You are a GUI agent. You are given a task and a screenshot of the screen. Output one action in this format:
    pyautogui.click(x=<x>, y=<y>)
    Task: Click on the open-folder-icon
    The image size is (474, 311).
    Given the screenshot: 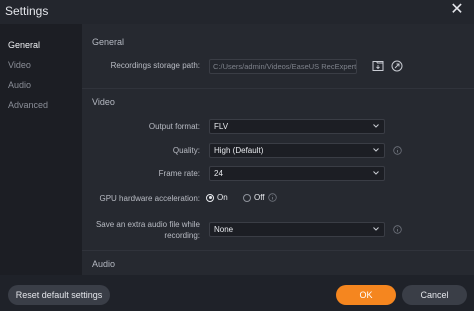 What is the action you would take?
    pyautogui.click(x=397, y=65)
    